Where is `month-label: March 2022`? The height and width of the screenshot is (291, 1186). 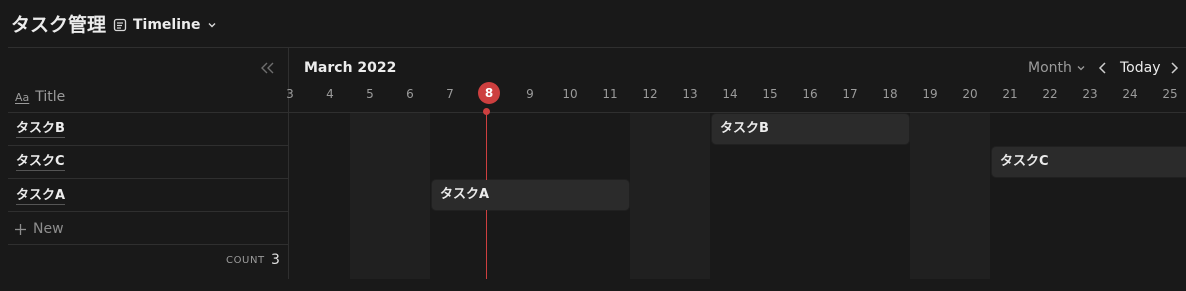 month-label: March 2022 is located at coordinates (350, 68).